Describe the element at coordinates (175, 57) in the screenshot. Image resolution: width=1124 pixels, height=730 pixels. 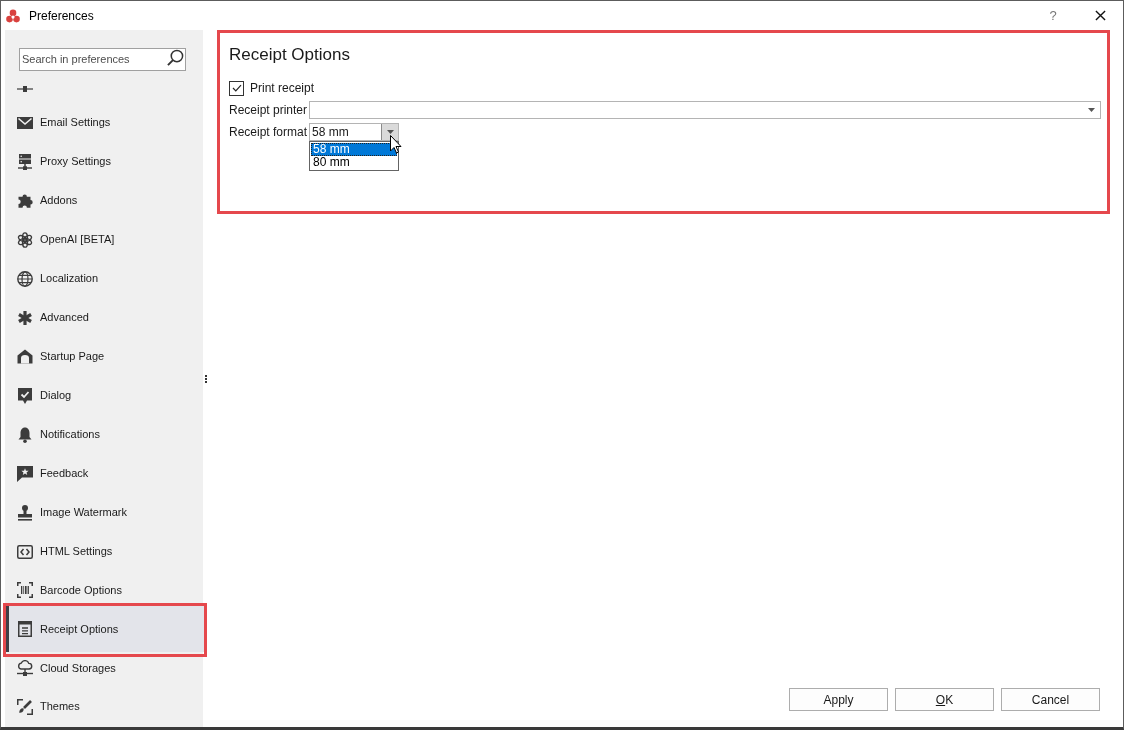
I see `search-icon` at that location.